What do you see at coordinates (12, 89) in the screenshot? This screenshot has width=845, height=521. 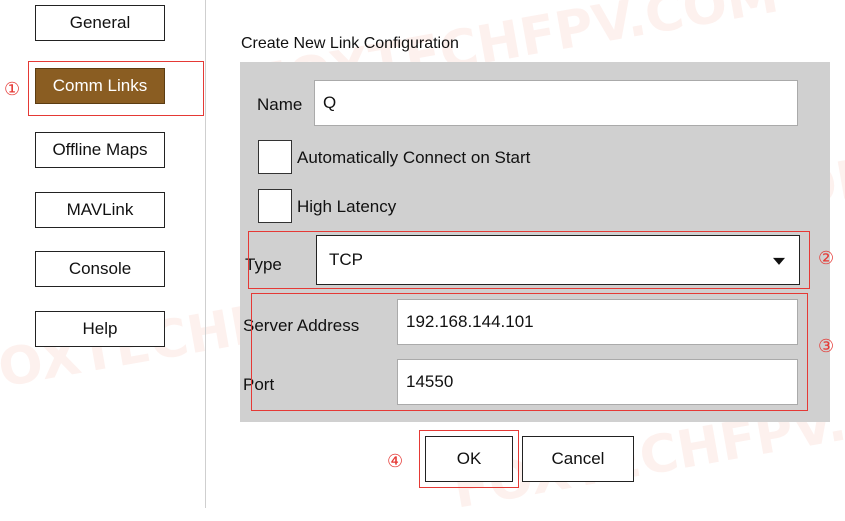 I see `callout-1: ①` at bounding box center [12, 89].